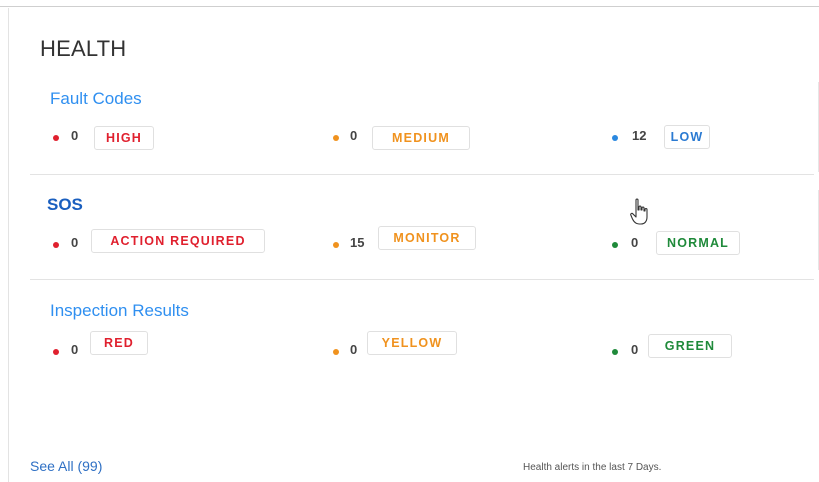 The height and width of the screenshot is (482, 819). Describe the element at coordinates (354, 135) in the screenshot. I see `count-medium: 0` at that location.